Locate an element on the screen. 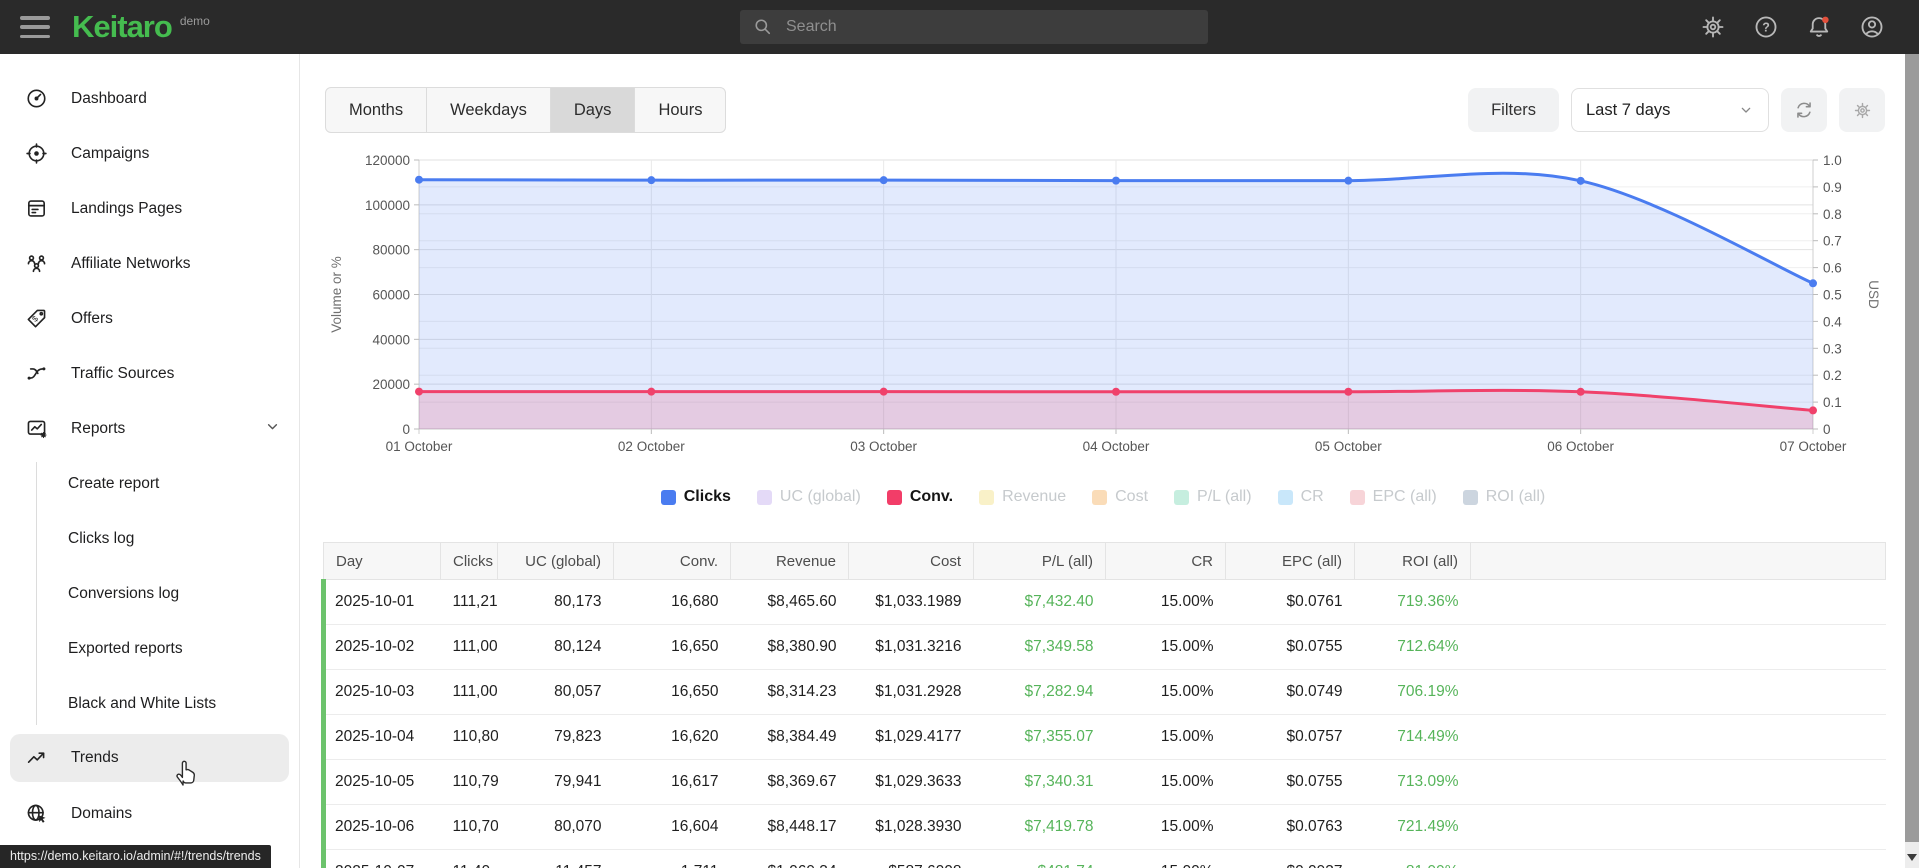  date-range-select: Last 7 days is located at coordinates (1670, 110).